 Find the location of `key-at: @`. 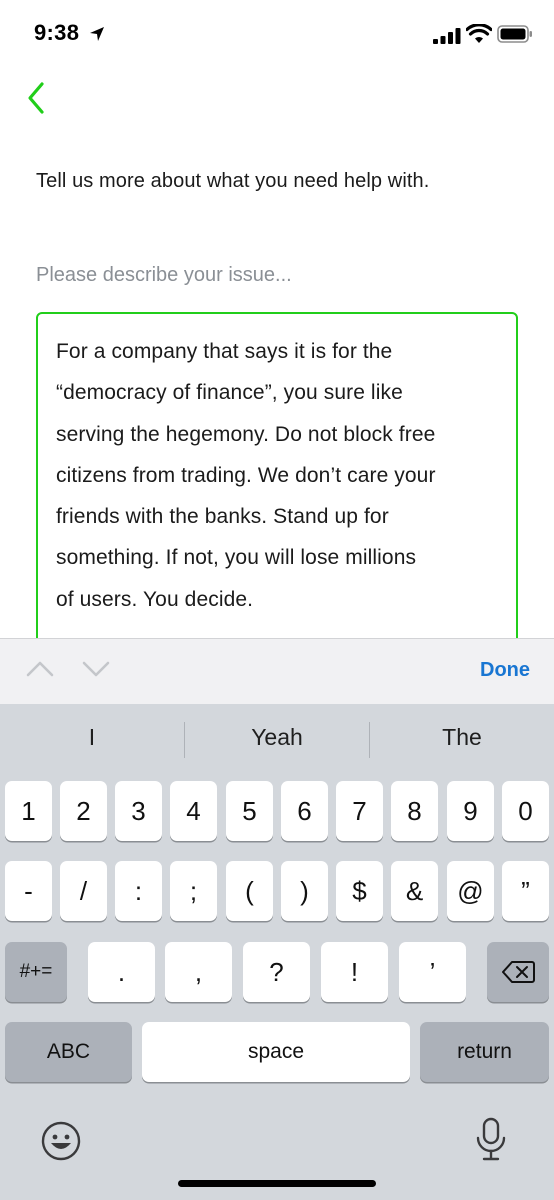

key-at: @ is located at coordinates (470, 891).